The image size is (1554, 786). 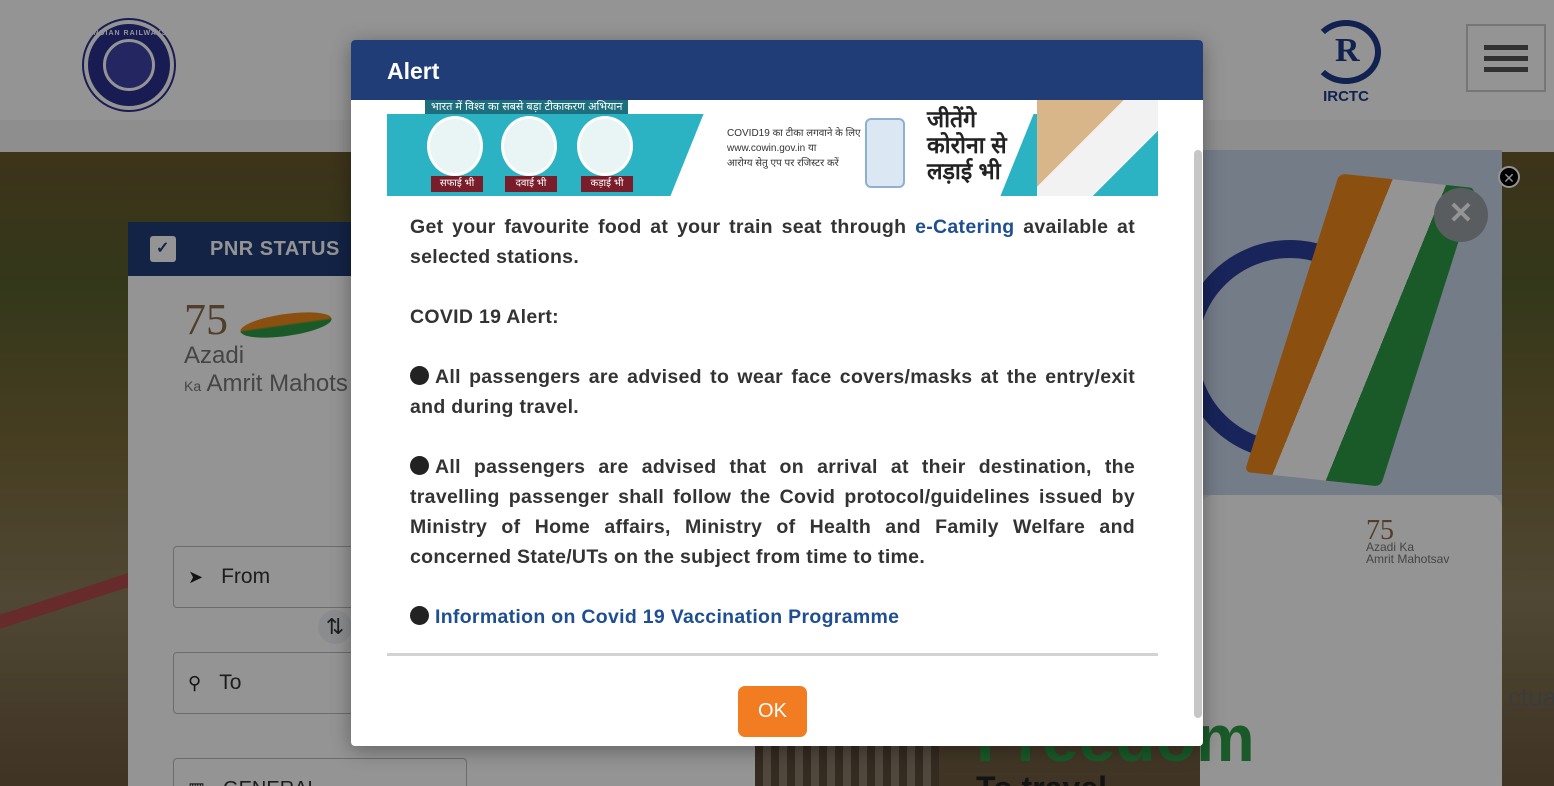 What do you see at coordinates (457, 184) in the screenshot?
I see `banner-label-1: सफाई भी` at bounding box center [457, 184].